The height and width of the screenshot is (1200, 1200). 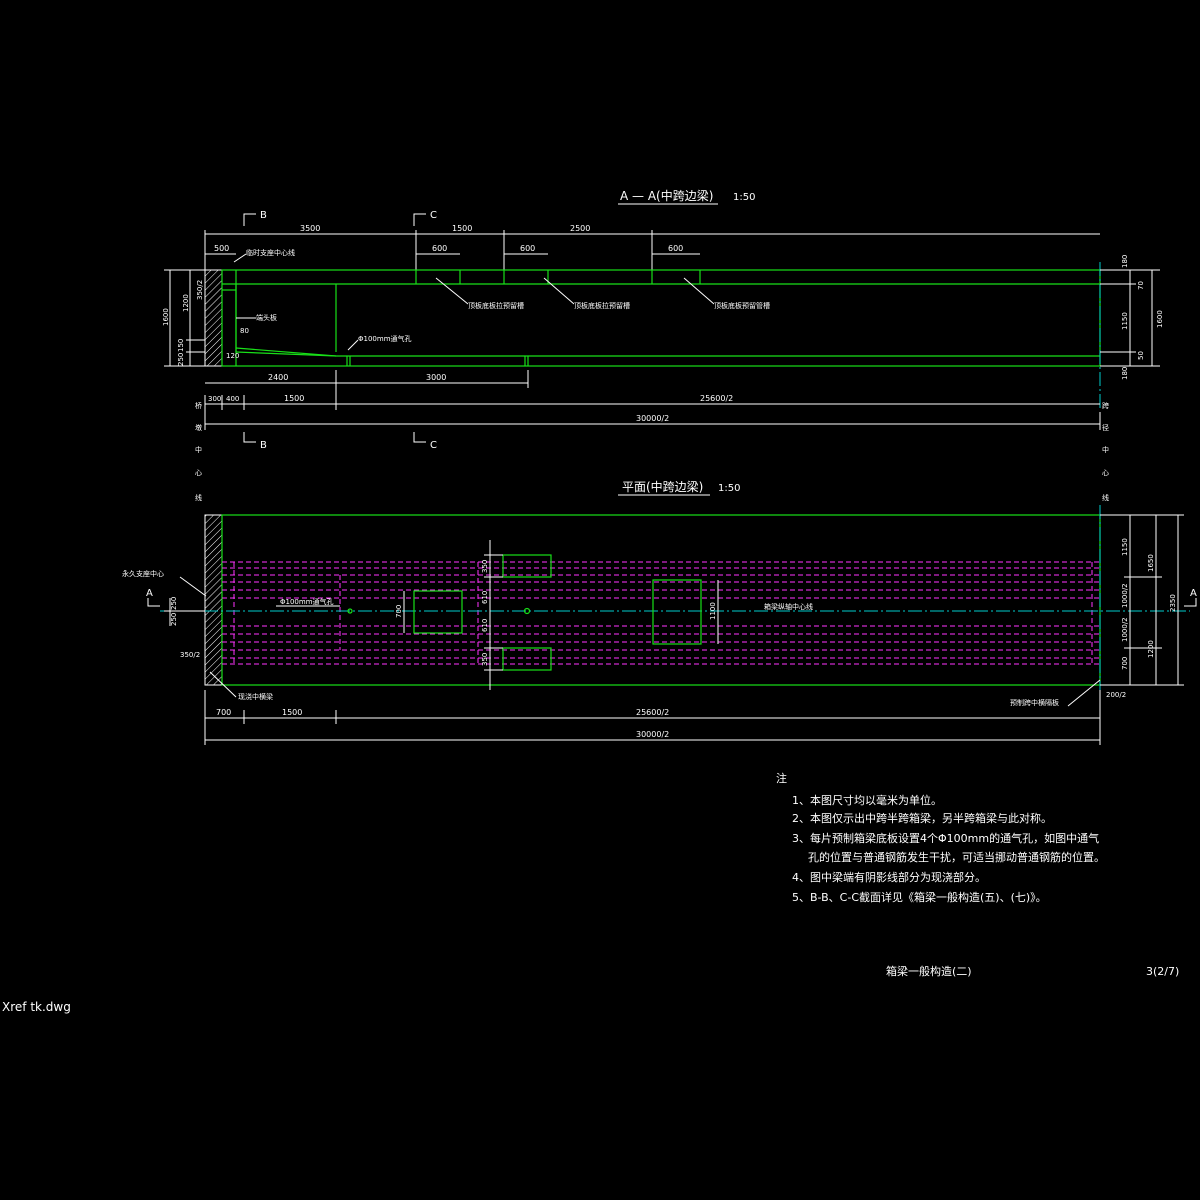 What do you see at coordinates (174, 619) in the screenshot?
I see `plan-dim-250-b: 250` at bounding box center [174, 619].